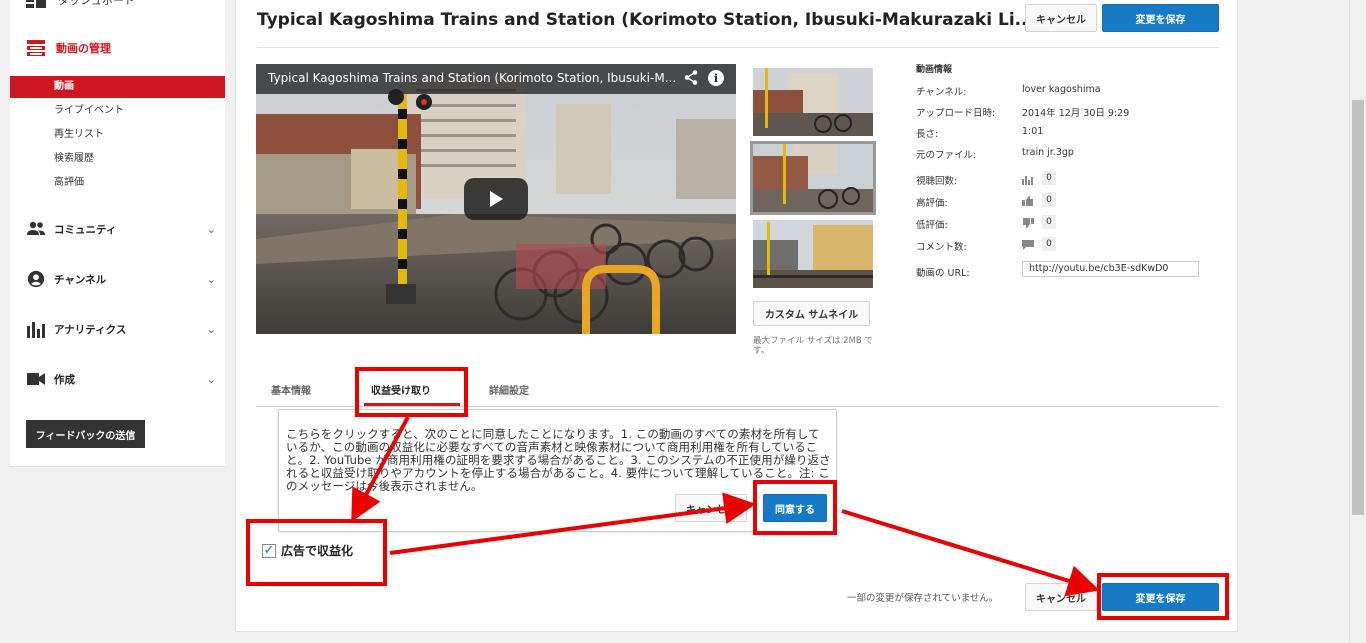 The height and width of the screenshot is (643, 1366). I want to click on dislikes-label: 低評価:, so click(932, 225).